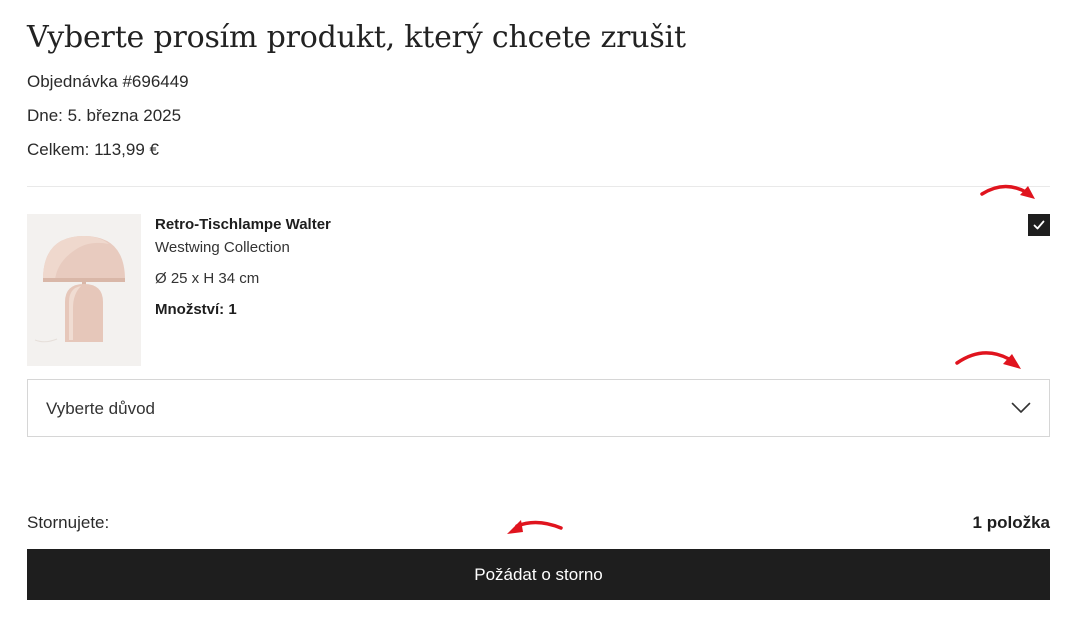 The image size is (1083, 630). Describe the element at coordinates (222, 247) in the screenshot. I see `product-brand: Westwing Collection` at that location.